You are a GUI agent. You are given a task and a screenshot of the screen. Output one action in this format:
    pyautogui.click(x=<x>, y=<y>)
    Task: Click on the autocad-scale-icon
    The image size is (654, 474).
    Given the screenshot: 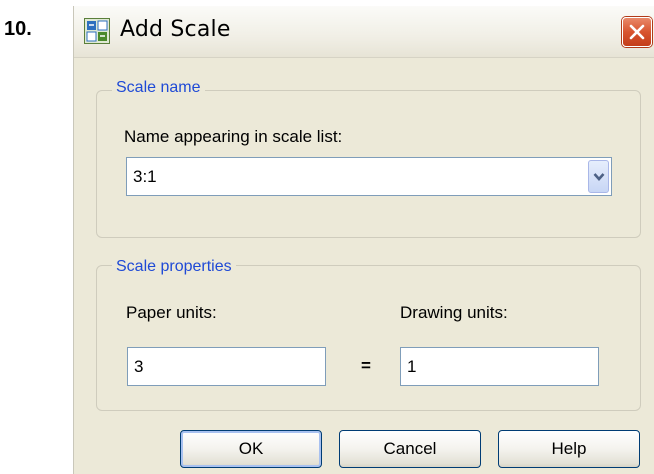 What is the action you would take?
    pyautogui.click(x=97, y=31)
    